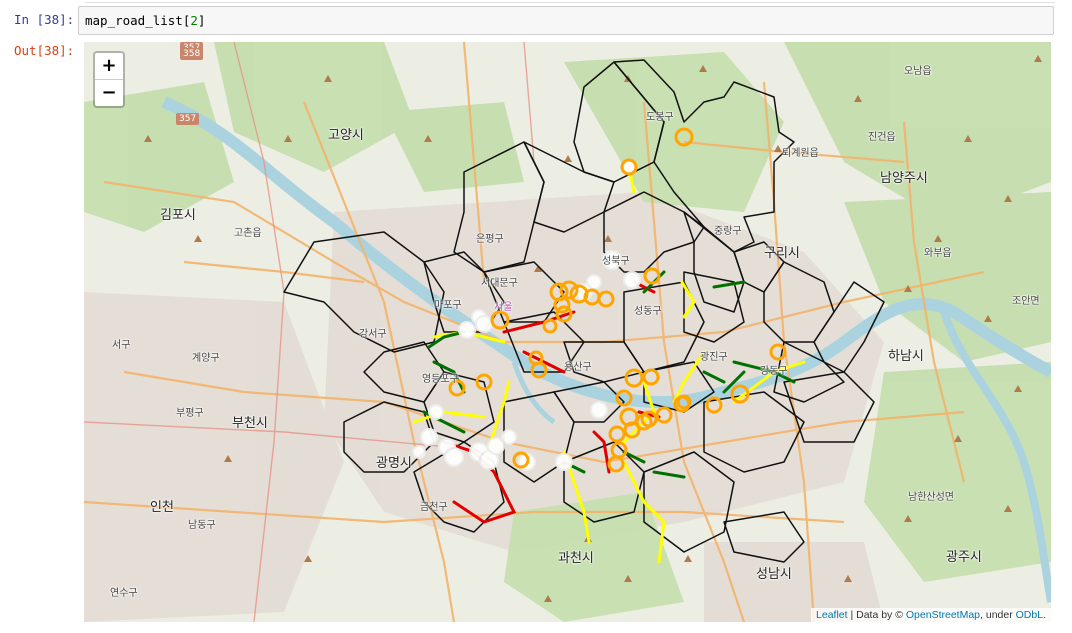 The height and width of the screenshot is (633, 1072). I want to click on code-text: map_road_list[2], so click(145, 20).